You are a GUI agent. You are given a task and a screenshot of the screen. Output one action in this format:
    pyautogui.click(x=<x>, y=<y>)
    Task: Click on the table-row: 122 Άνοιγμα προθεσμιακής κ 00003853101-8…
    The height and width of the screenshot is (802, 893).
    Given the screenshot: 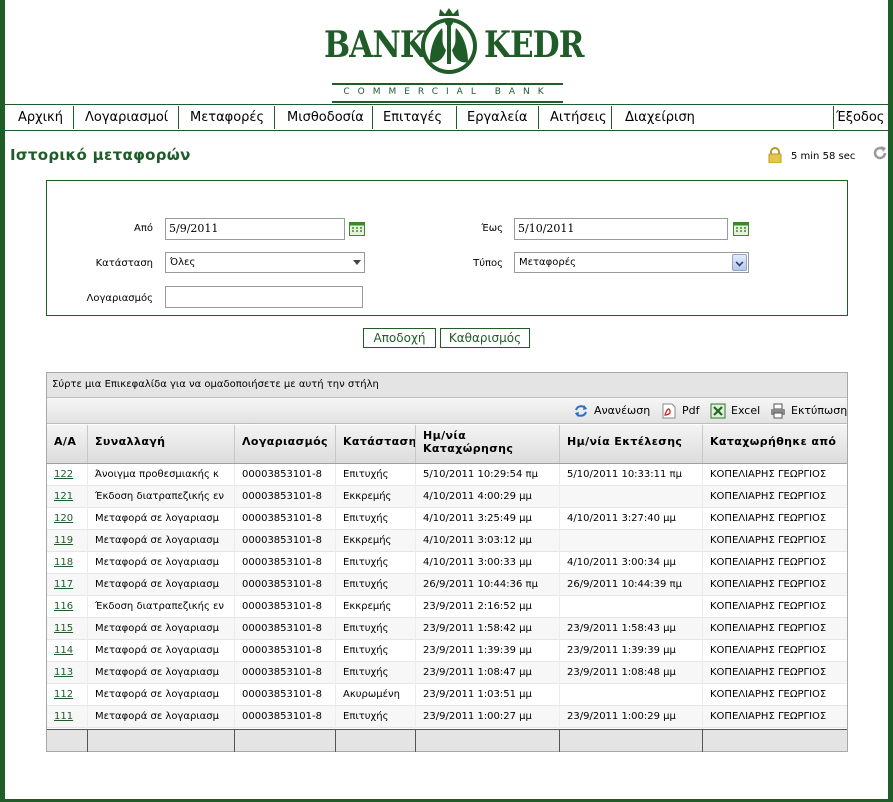 What is the action you would take?
    pyautogui.click(x=447, y=475)
    